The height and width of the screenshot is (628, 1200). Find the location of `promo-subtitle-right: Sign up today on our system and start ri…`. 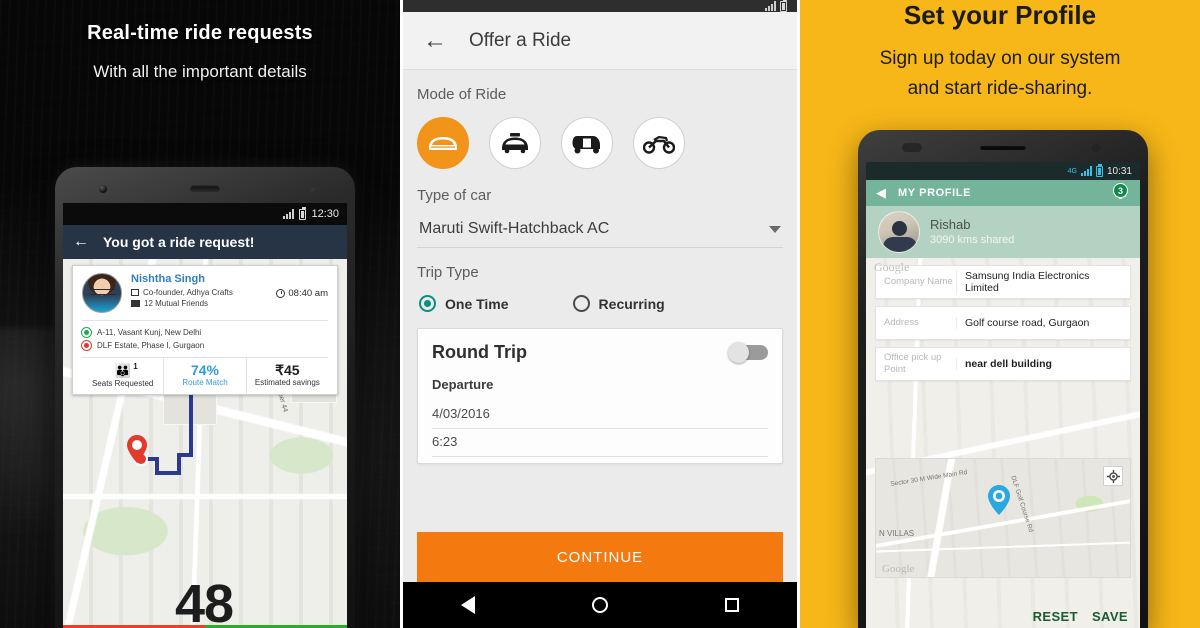

promo-subtitle-right: Sign up today on our system and start ri… is located at coordinates (1000, 74).